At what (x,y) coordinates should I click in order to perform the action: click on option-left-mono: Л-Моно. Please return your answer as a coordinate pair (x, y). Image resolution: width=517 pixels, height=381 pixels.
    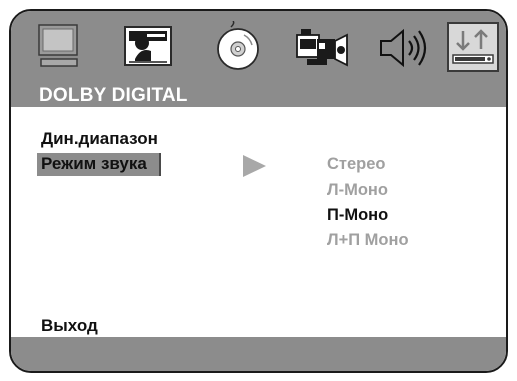
    Looking at the image, I should click on (357, 190).